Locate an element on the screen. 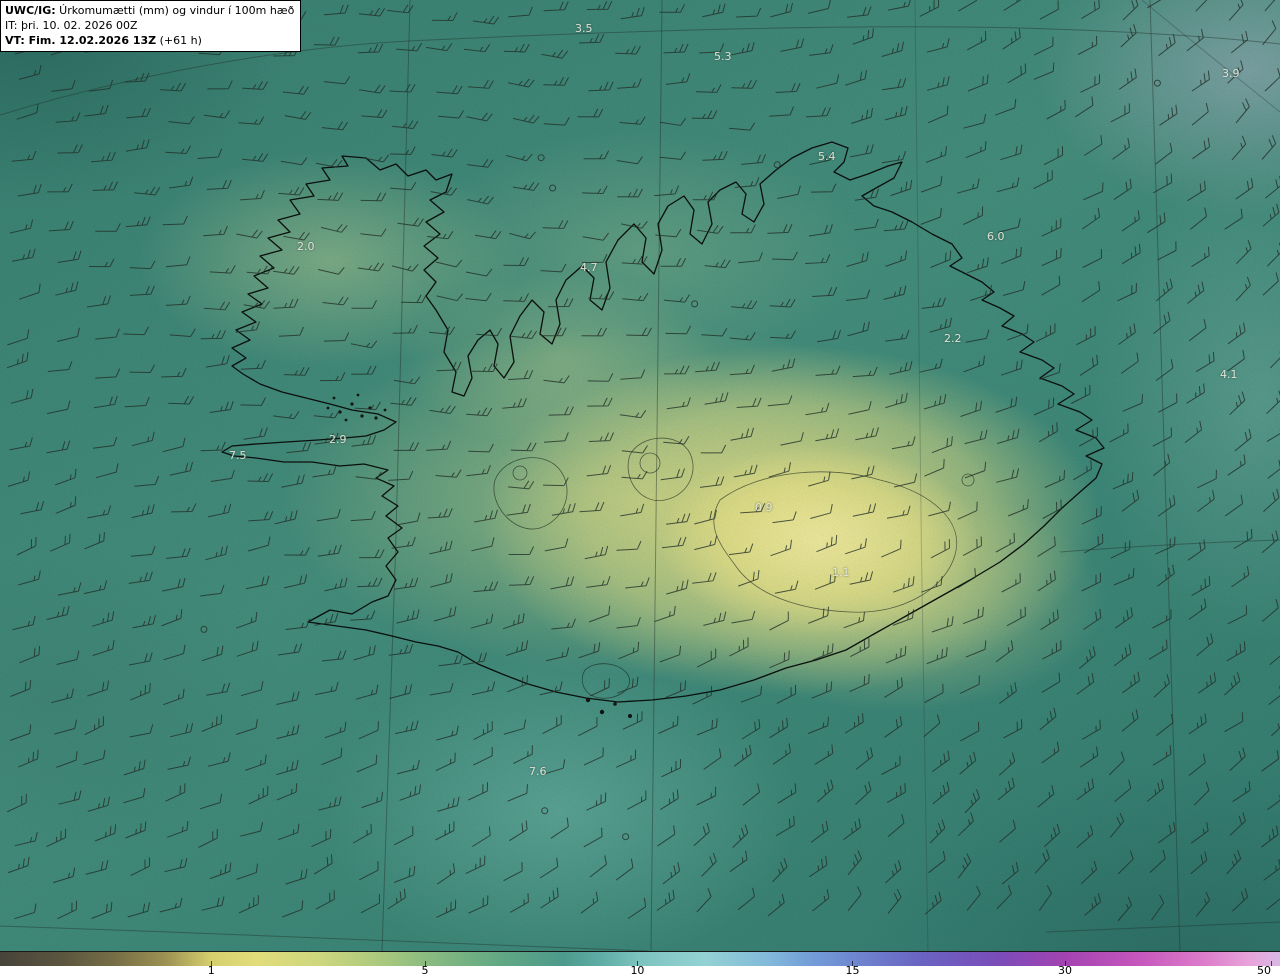 The width and height of the screenshot is (1280, 978). title-text: Úrkomumætti (mm) og vindur í 100m hæð is located at coordinates (175, 10).